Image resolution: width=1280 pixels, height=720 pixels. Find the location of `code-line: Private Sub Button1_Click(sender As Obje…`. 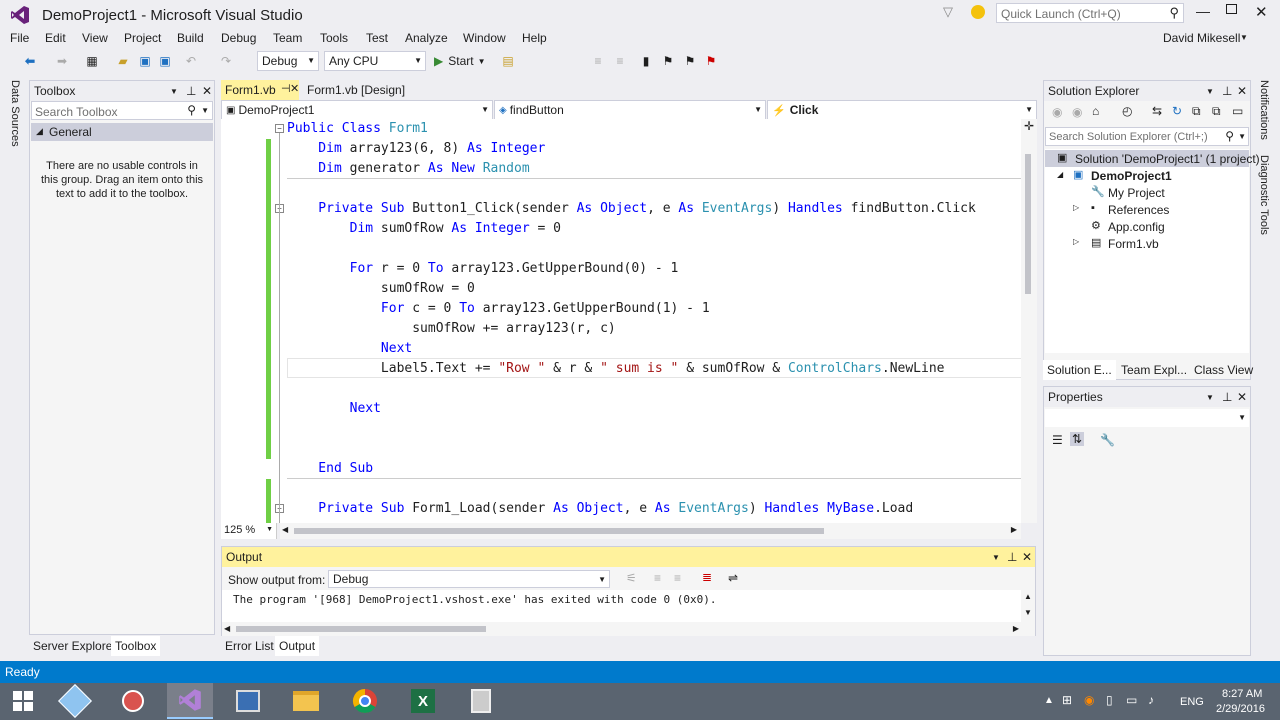

code-line: Private Sub Button1_Click(sender As Obje… is located at coordinates (631, 209).